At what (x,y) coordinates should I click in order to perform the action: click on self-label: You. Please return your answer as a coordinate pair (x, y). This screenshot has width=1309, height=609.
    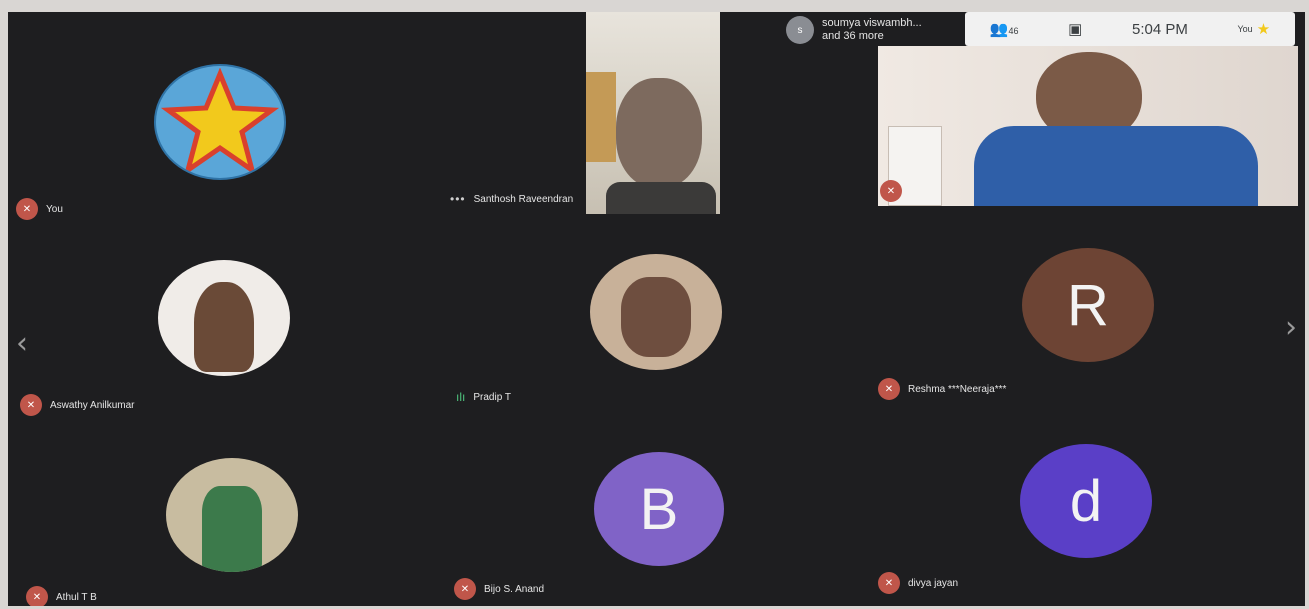
    Looking at the image, I should click on (1245, 29).